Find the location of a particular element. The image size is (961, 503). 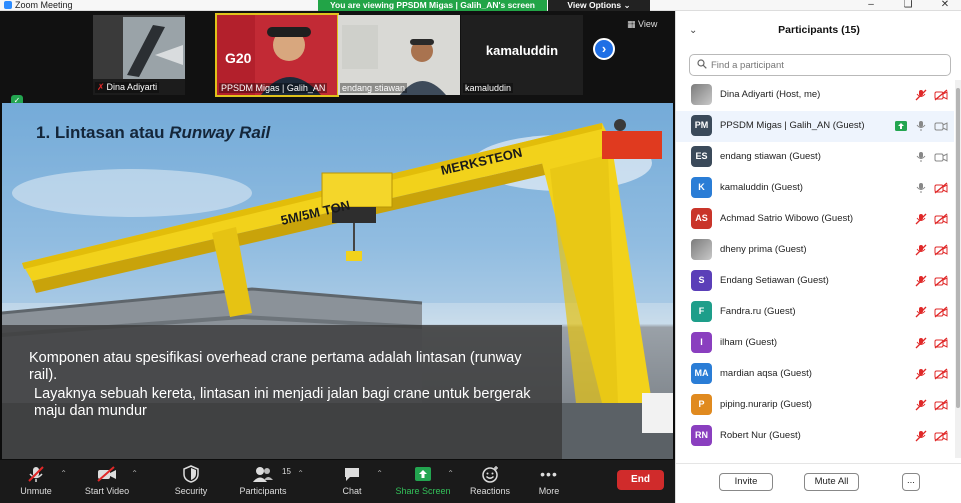

svg-text: G20 is located at coordinates (238, 58).